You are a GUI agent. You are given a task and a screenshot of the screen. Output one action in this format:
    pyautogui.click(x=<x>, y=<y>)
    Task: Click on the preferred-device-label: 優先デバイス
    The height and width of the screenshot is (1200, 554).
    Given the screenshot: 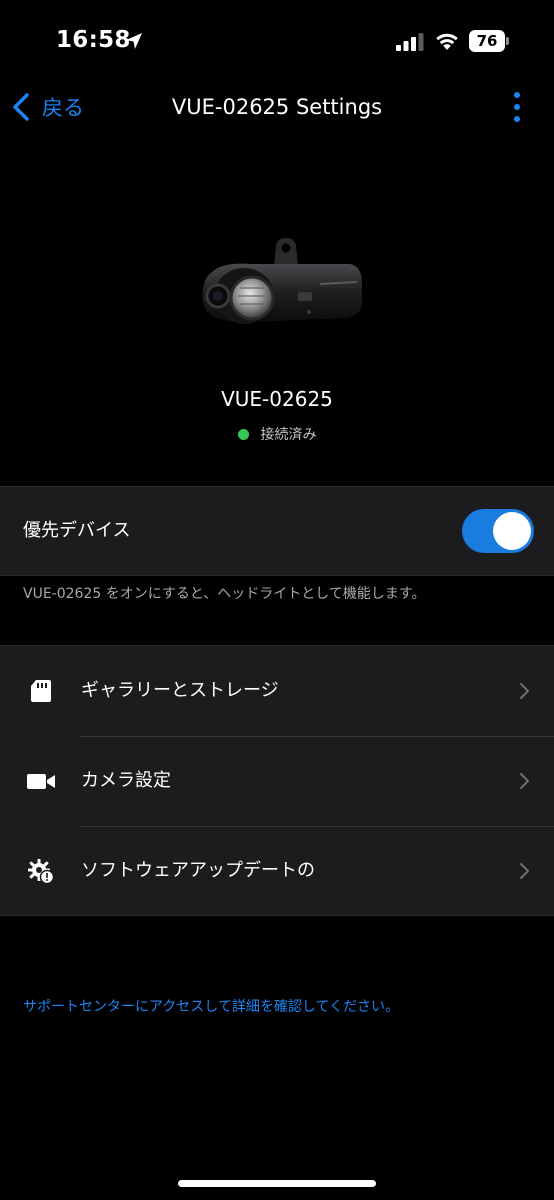 What is the action you would take?
    pyautogui.click(x=77, y=530)
    